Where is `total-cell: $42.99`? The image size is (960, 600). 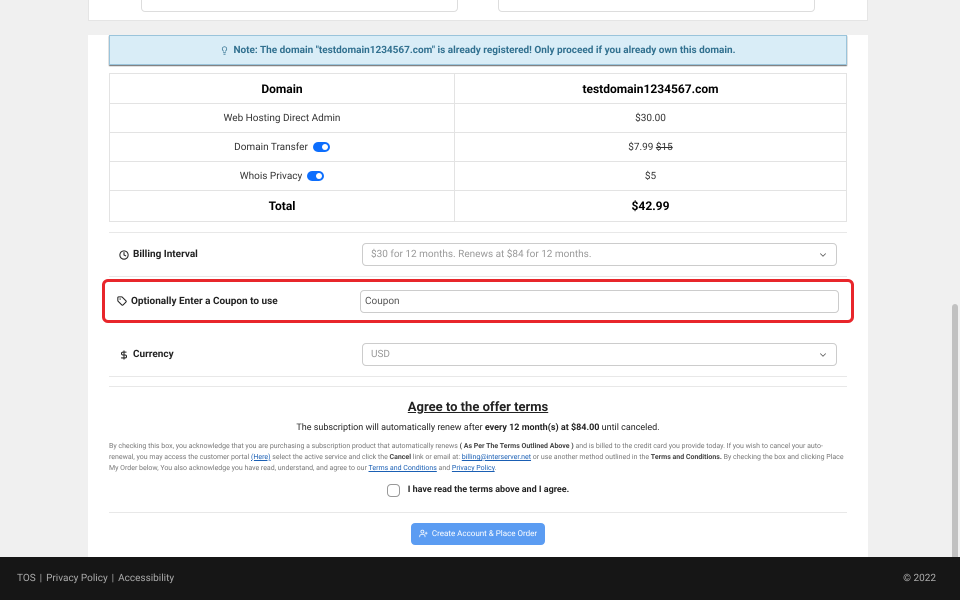 total-cell: $42.99 is located at coordinates (650, 206).